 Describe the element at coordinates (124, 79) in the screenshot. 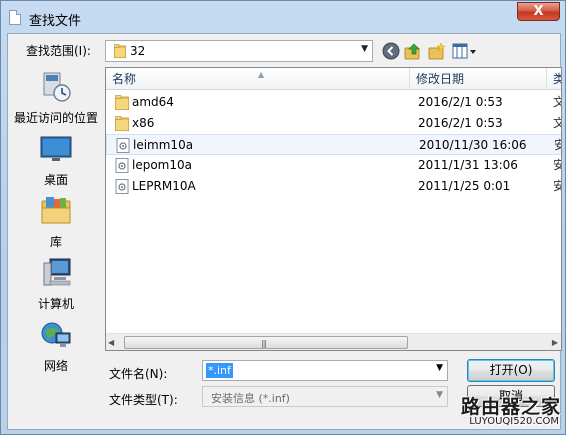

I see `column-name-label: 名称` at that location.